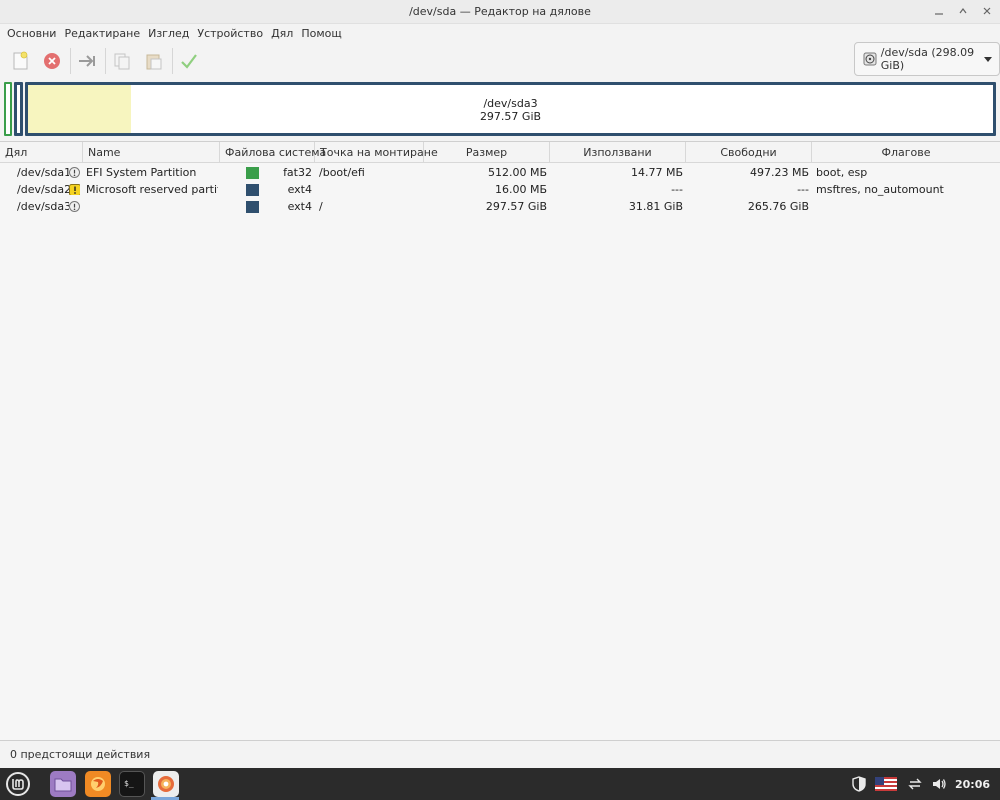 The image size is (1000, 800). What do you see at coordinates (915, 784) in the screenshot?
I see `network-icon` at bounding box center [915, 784].